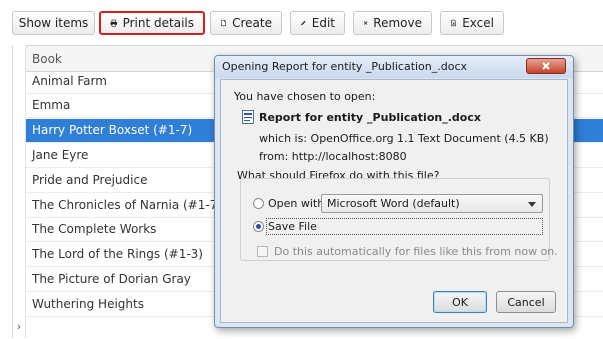 The image size is (603, 339). Describe the element at coordinates (117, 254) in the screenshot. I see `row-label: The Lord of the Rings (#1-3)` at that location.